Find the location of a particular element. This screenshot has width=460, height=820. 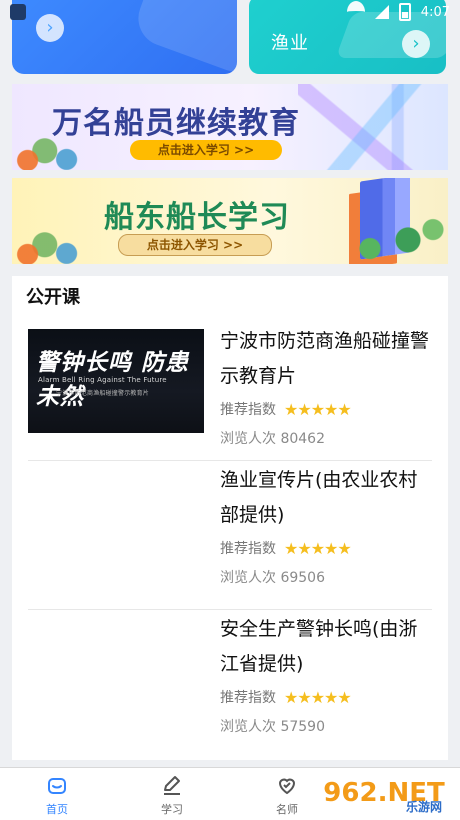

leaf-decoration is located at coordinates (51, 240).